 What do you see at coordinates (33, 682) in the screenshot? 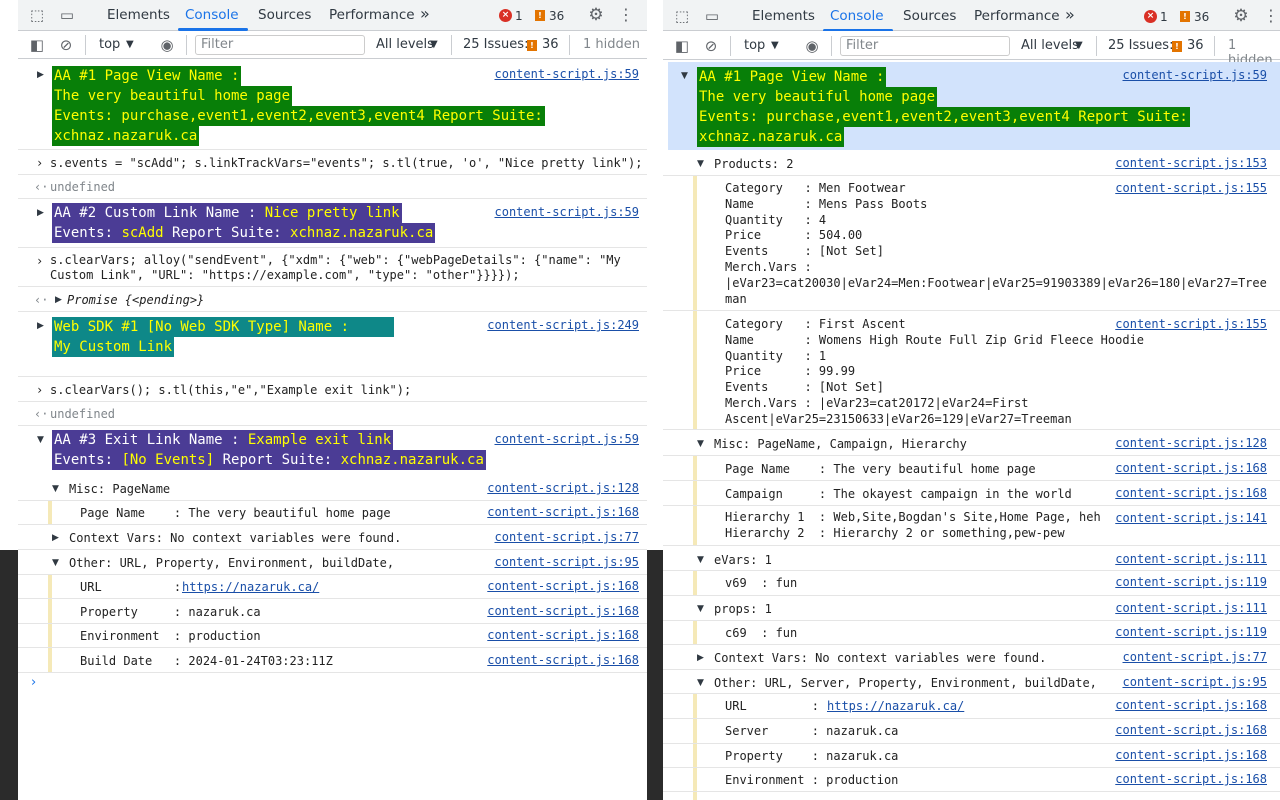
I see `console-prompt: ›` at bounding box center [33, 682].